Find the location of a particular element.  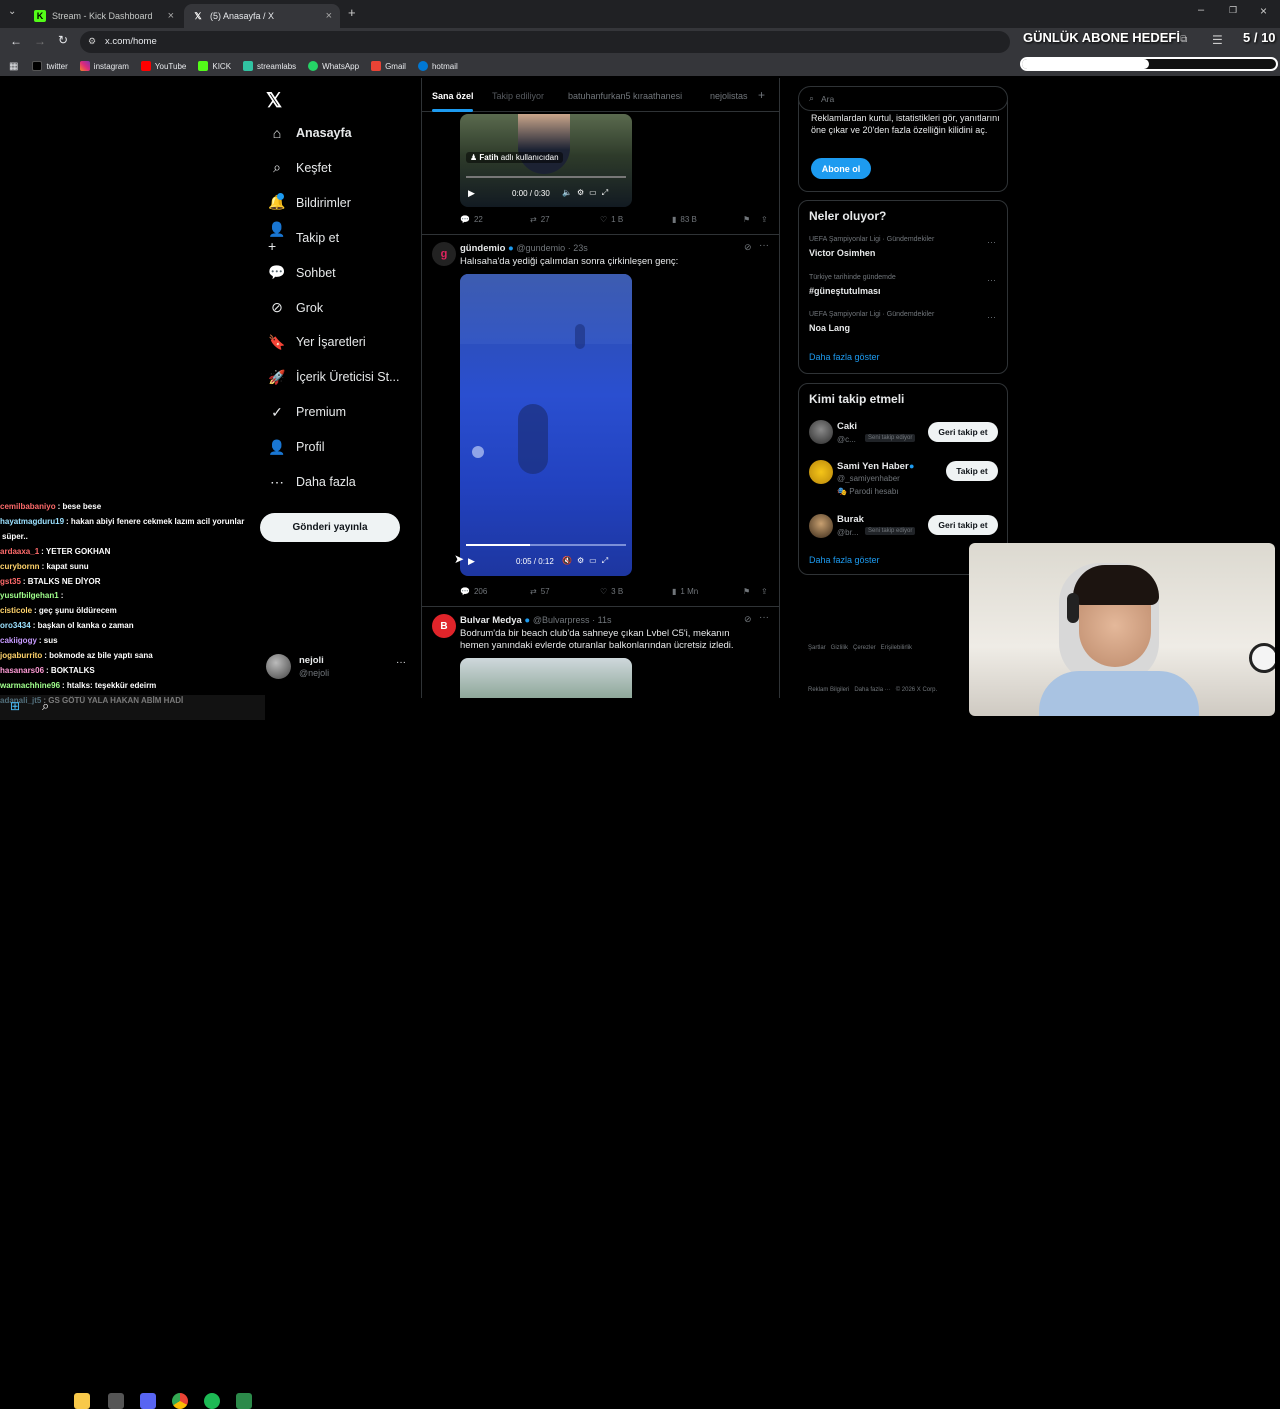

nav-item-home: ⌂ Anasayfa is located at coordinates (310, 133).